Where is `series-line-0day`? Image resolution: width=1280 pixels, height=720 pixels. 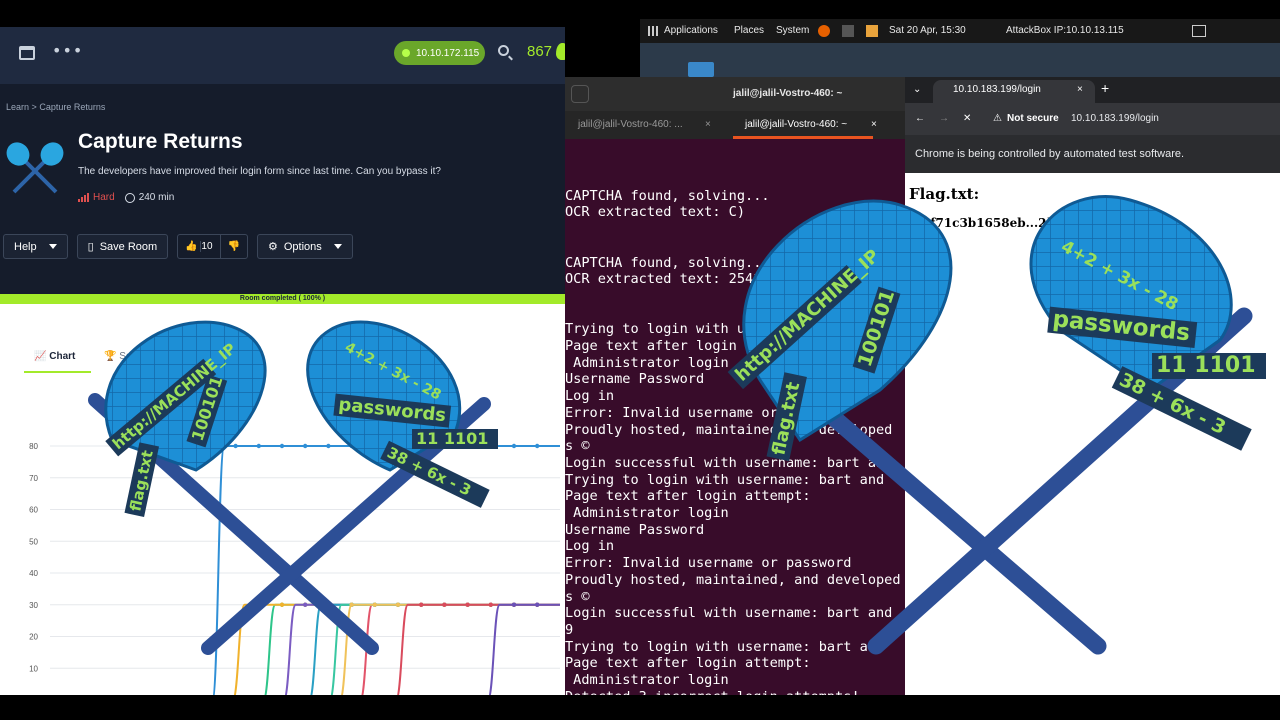
series-line-0day is located at coordinates (412, 649).